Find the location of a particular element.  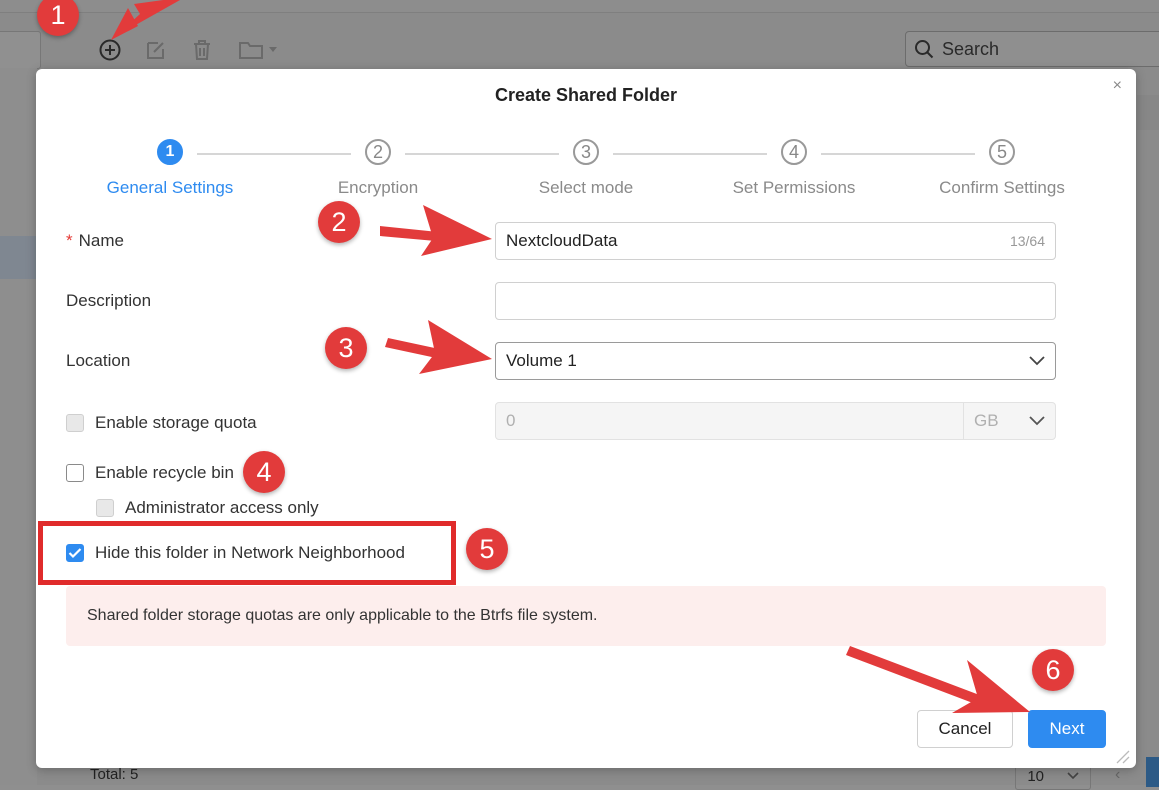

search-icon is located at coordinates (924, 49).